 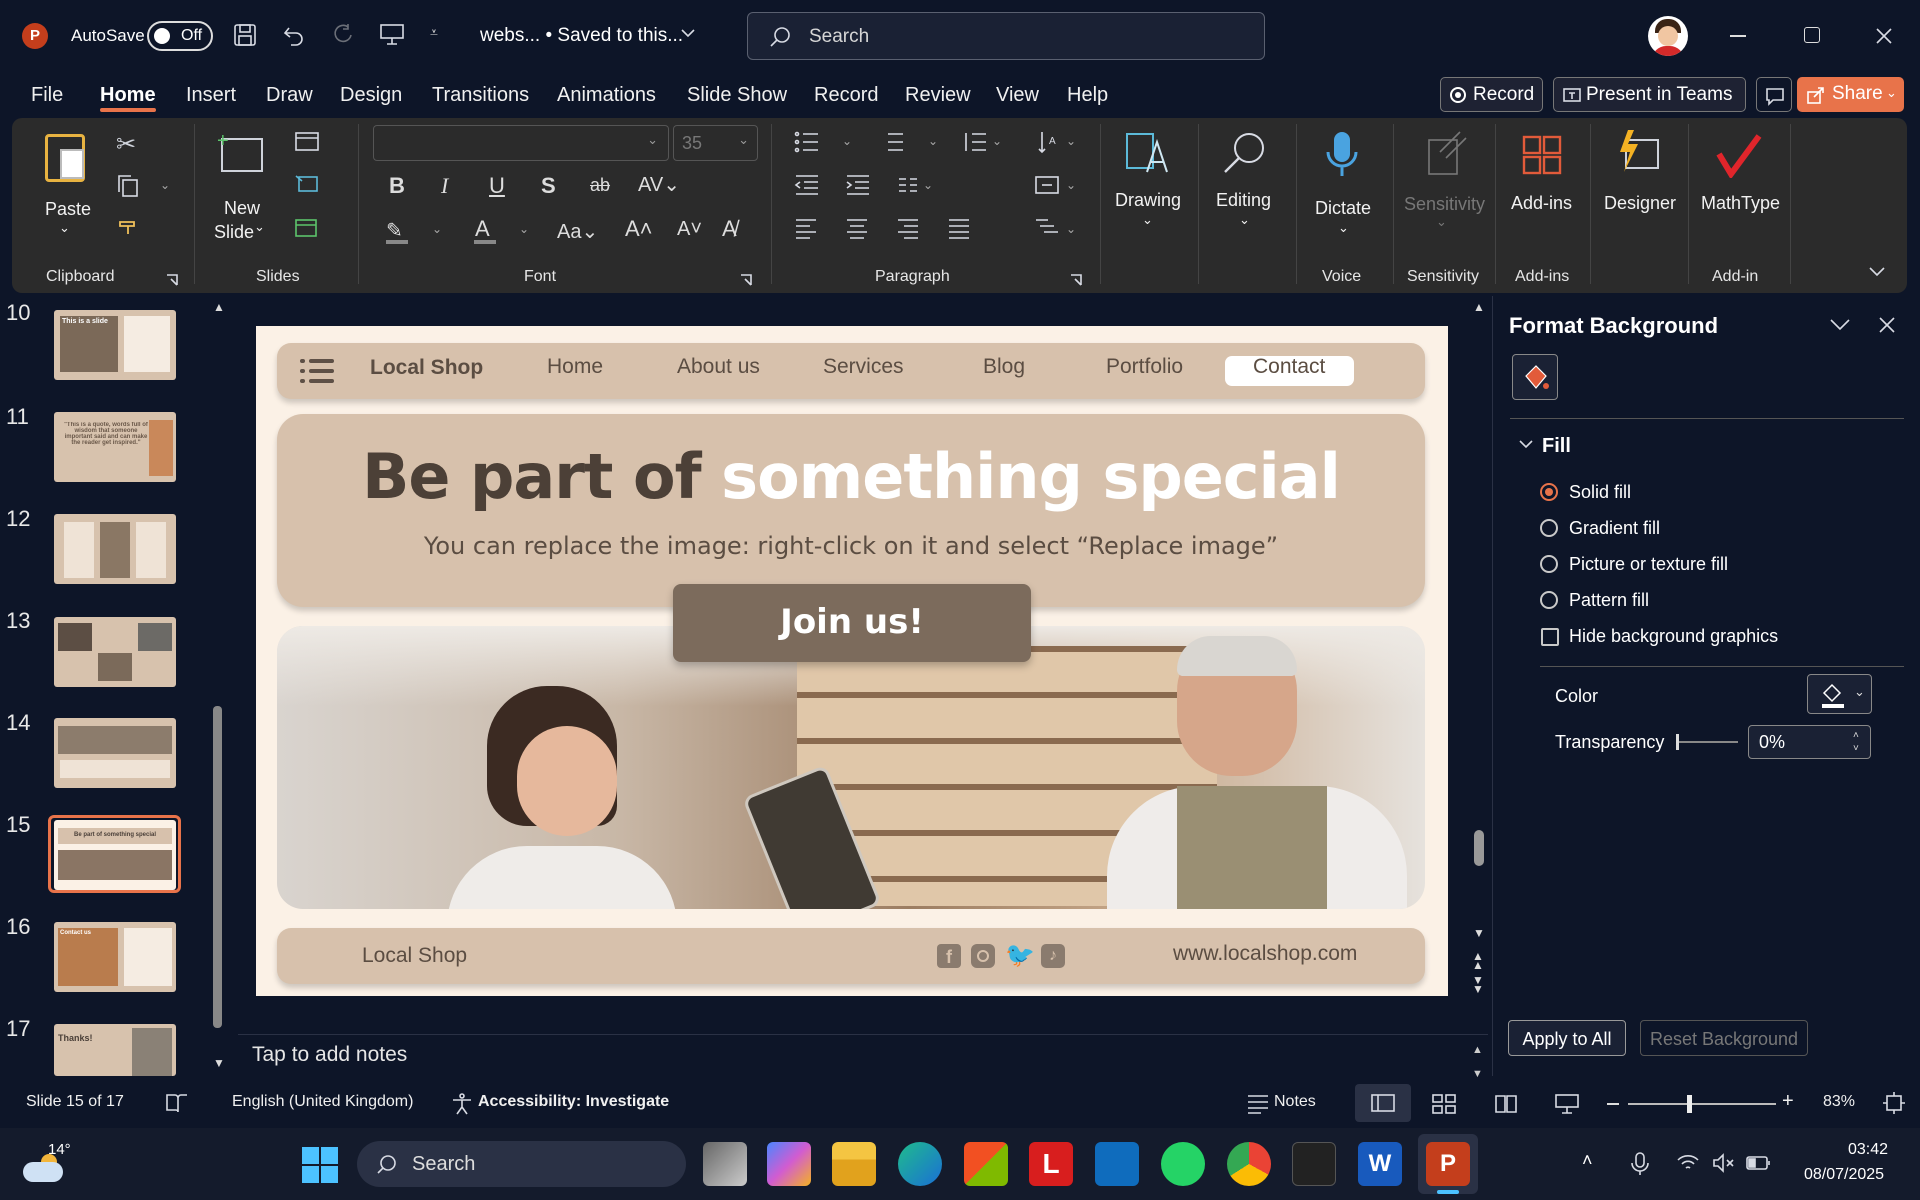 I want to click on numbering-icon, so click(x=892, y=142).